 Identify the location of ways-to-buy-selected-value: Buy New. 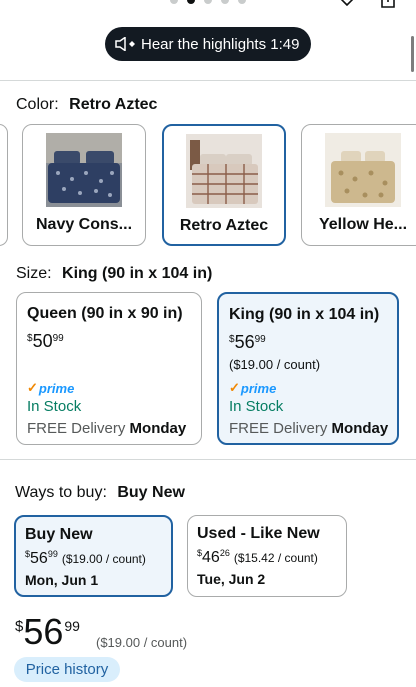
(151, 492).